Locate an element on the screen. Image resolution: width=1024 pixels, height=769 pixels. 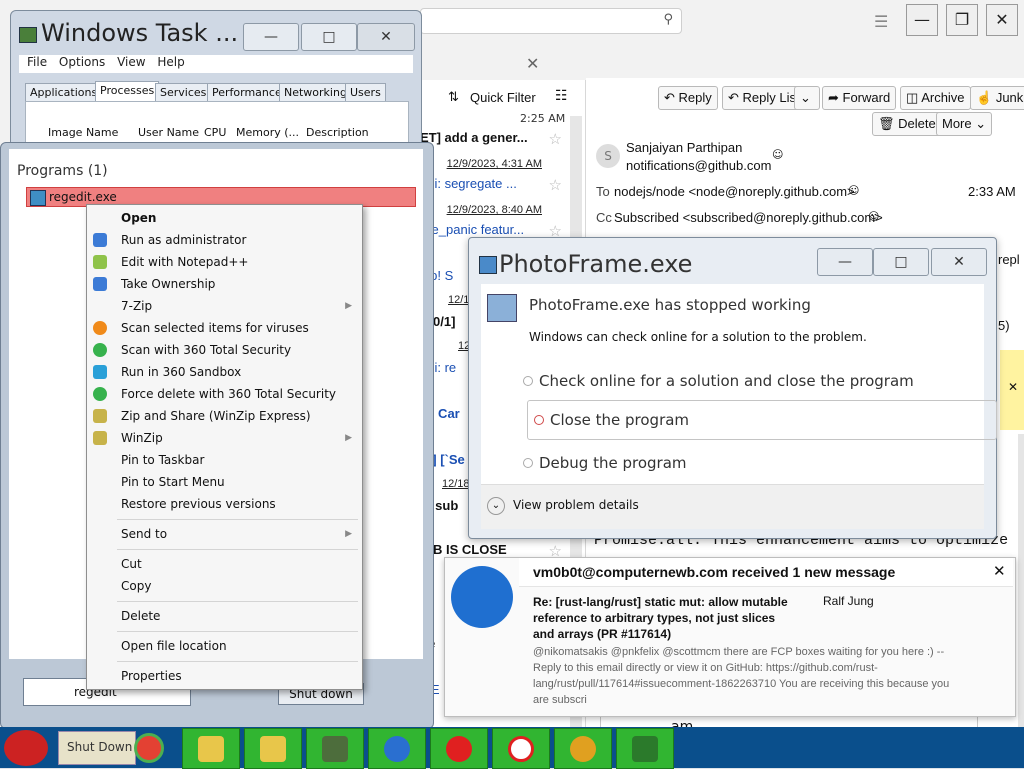
menu-item-copy: Copy is located at coordinates (136, 586).